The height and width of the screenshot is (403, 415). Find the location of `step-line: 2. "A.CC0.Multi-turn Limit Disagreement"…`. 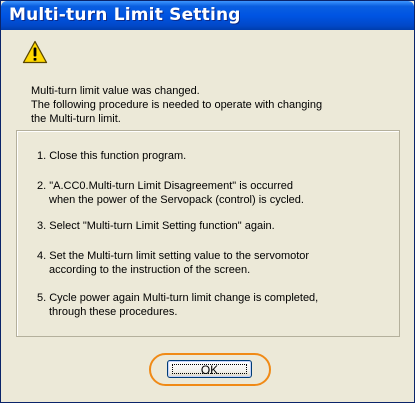

step-line: 2. "A.CC0.Multi-turn Limit Disagreement"… is located at coordinates (165, 186).